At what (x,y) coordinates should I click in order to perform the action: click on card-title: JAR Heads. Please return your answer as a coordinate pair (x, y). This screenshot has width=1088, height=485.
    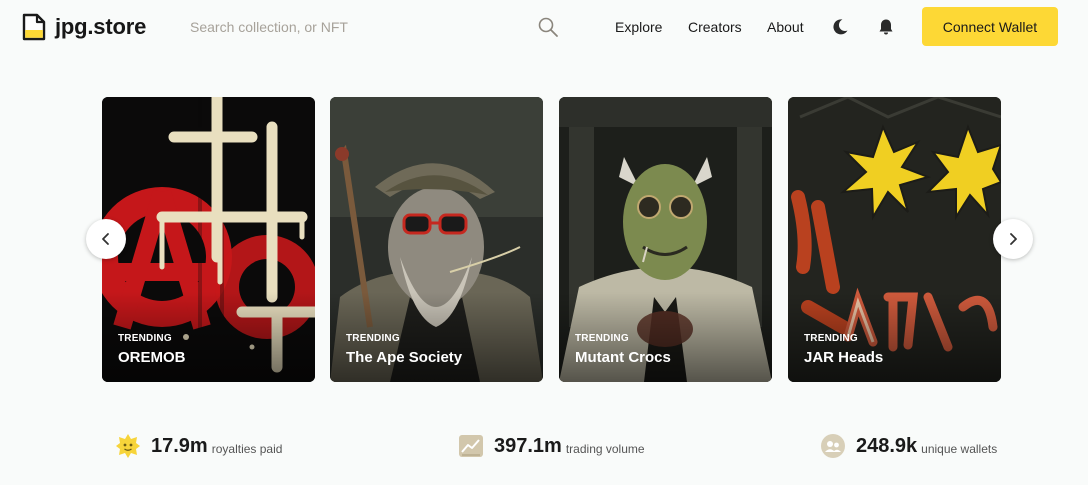
    Looking at the image, I should click on (844, 357).